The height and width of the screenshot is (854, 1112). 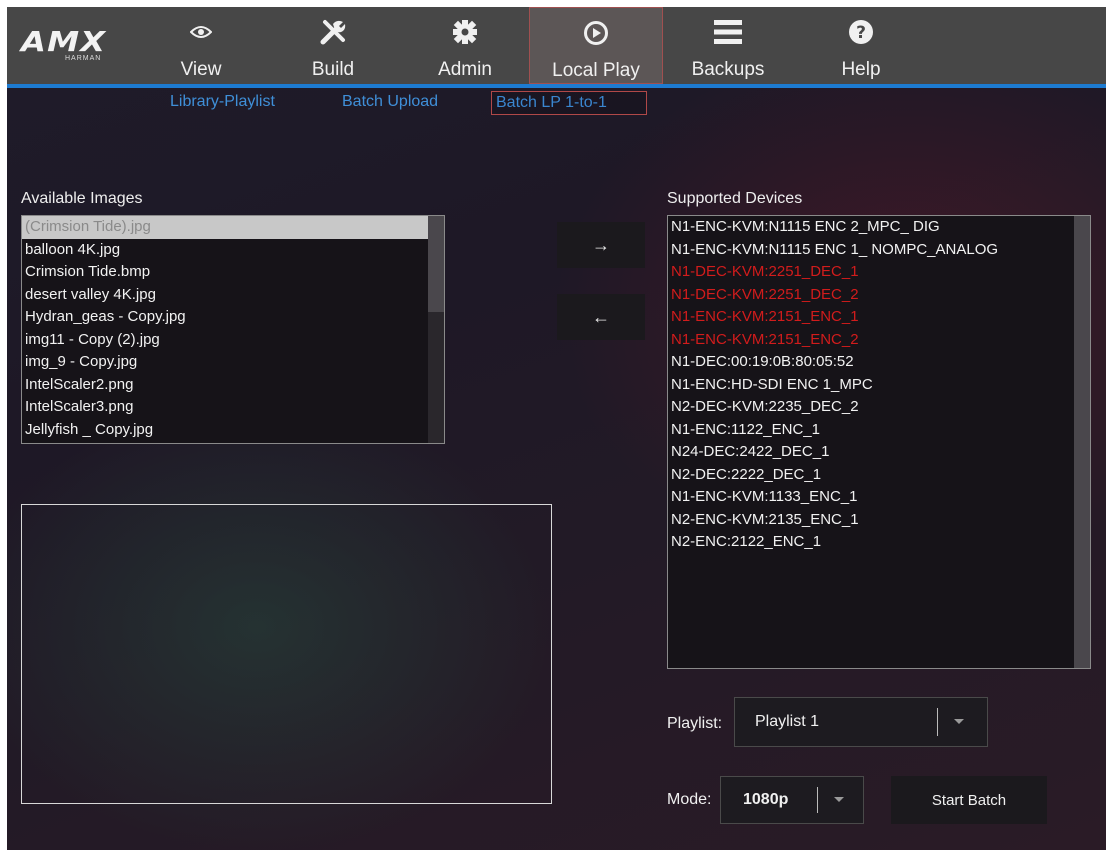 What do you see at coordinates (569, 103) in the screenshot?
I see `subnav-batch-lp-1-to-1: Batch LP 1-to-1` at bounding box center [569, 103].